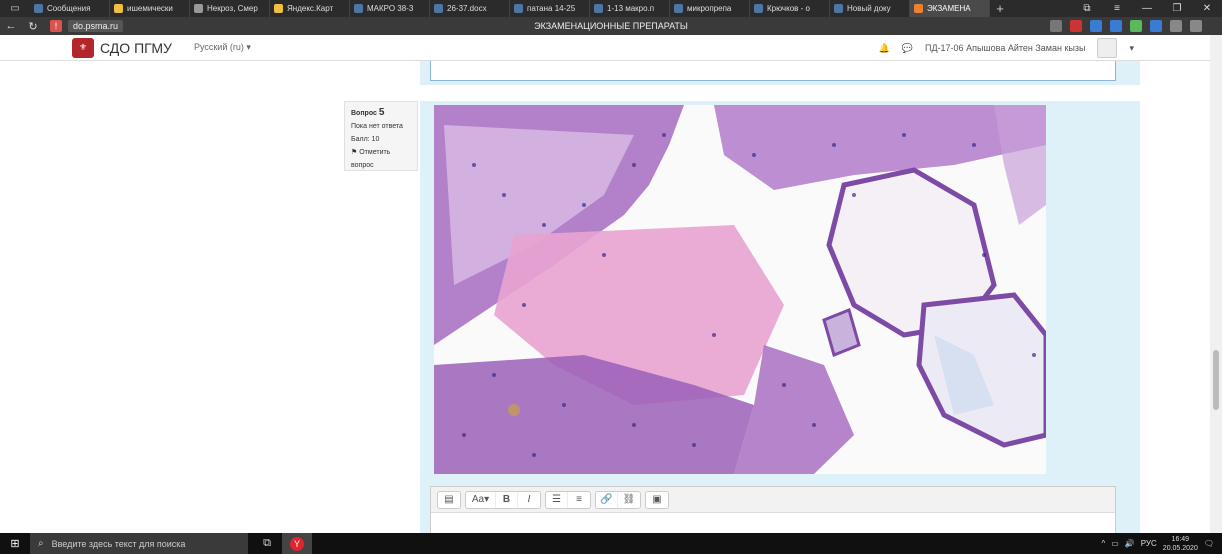 The width and height of the screenshot is (1222, 554). Describe the element at coordinates (1207, 8) in the screenshot. I see `close-icon: ✕` at that location.